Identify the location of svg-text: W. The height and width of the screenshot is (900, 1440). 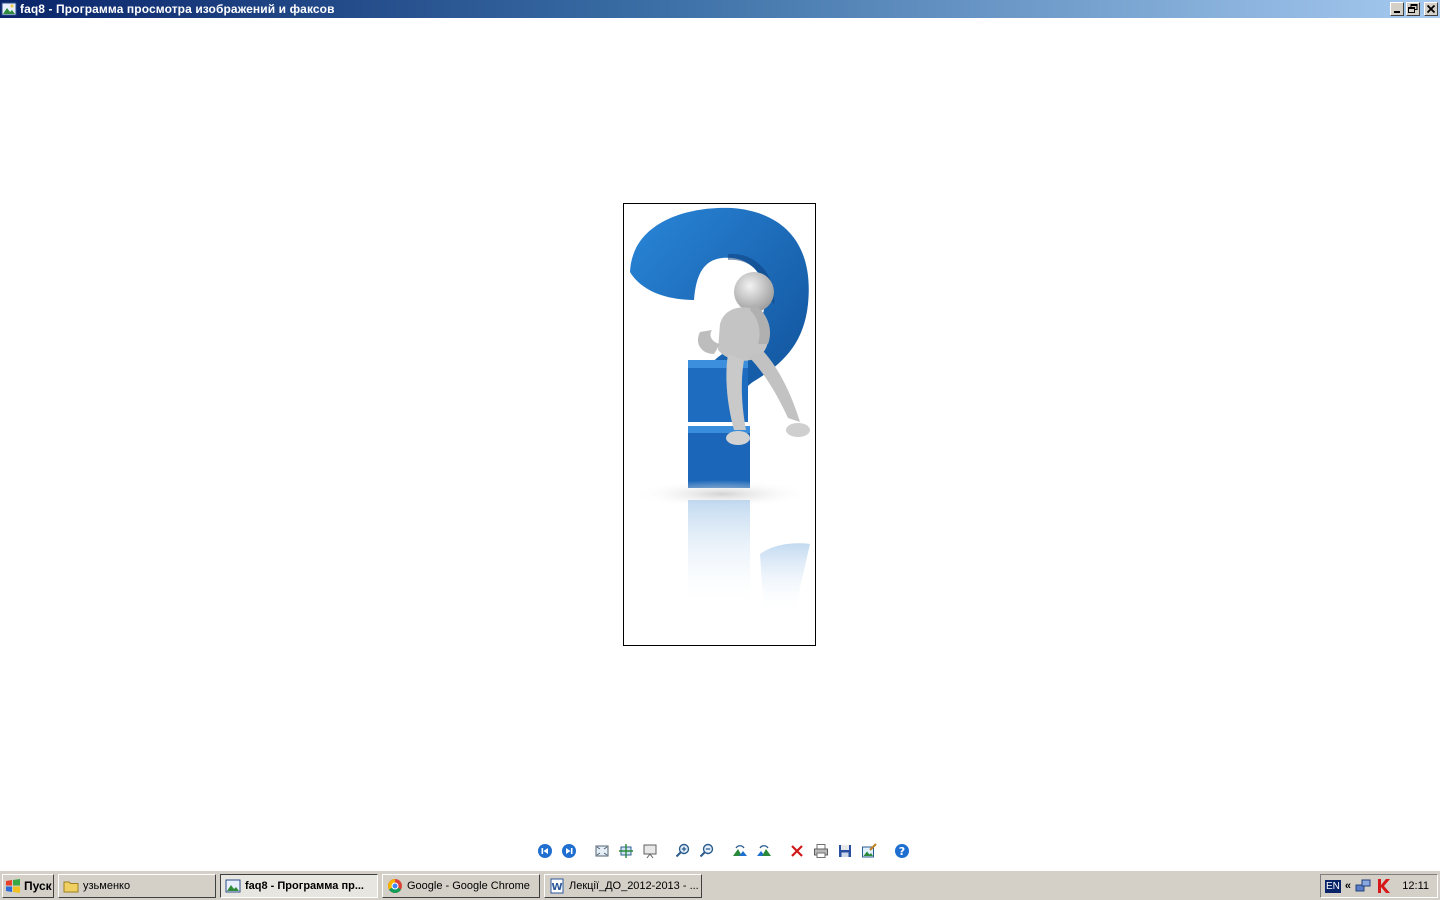
(556, 887).